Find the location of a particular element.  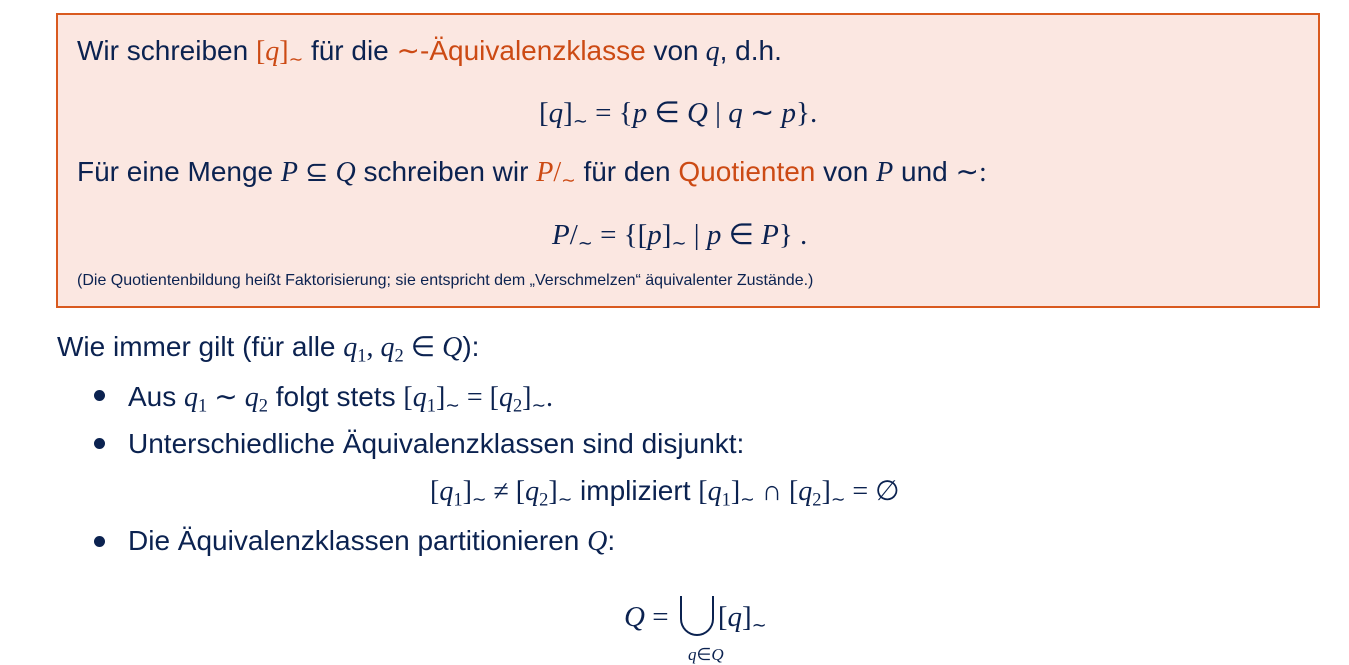

math-class-eq: [q1]∼ = [q2]∼. is located at coordinates (478, 399).